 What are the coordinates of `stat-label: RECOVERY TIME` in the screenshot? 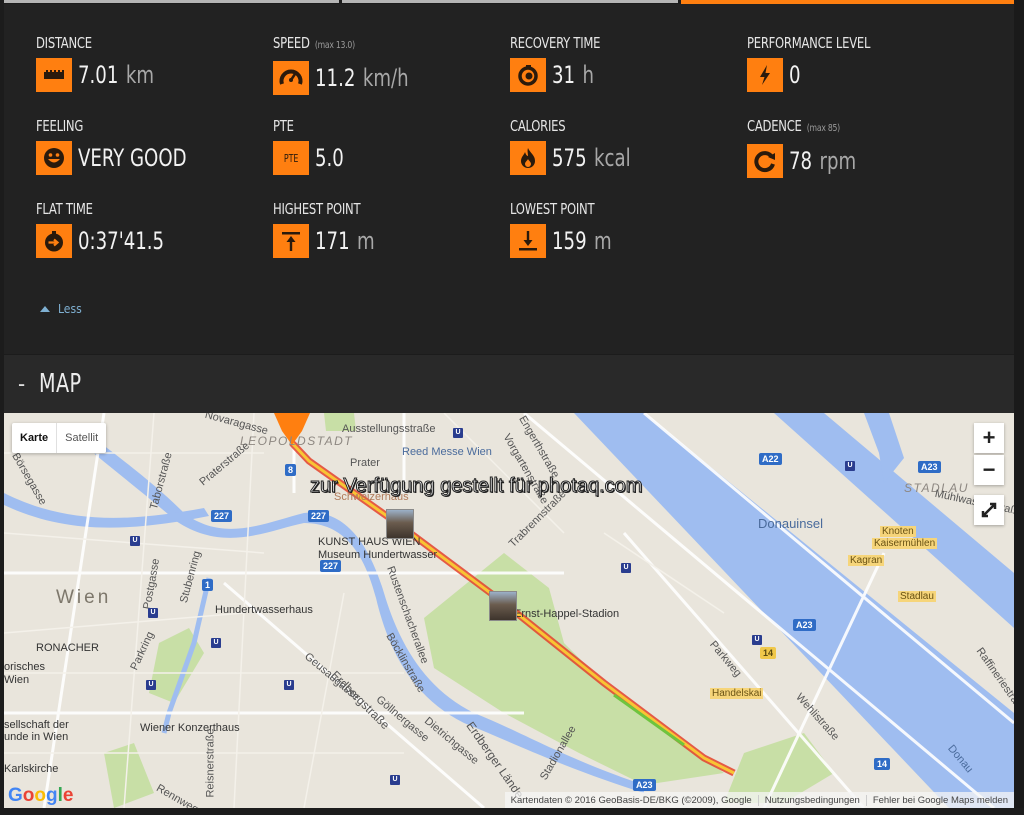 It's located at (555, 43).